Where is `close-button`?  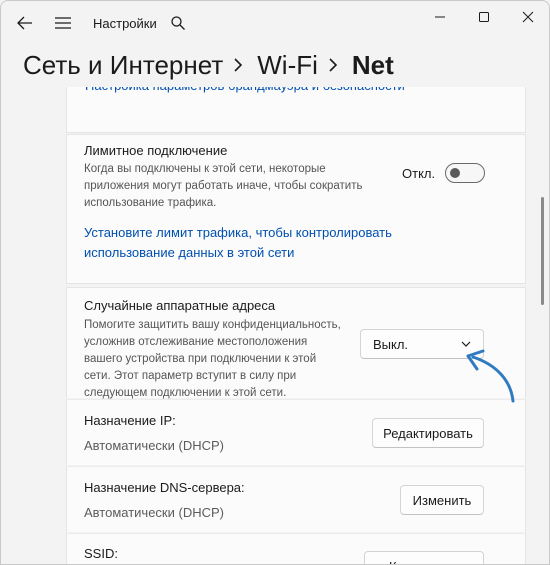 close-button is located at coordinates (528, 17).